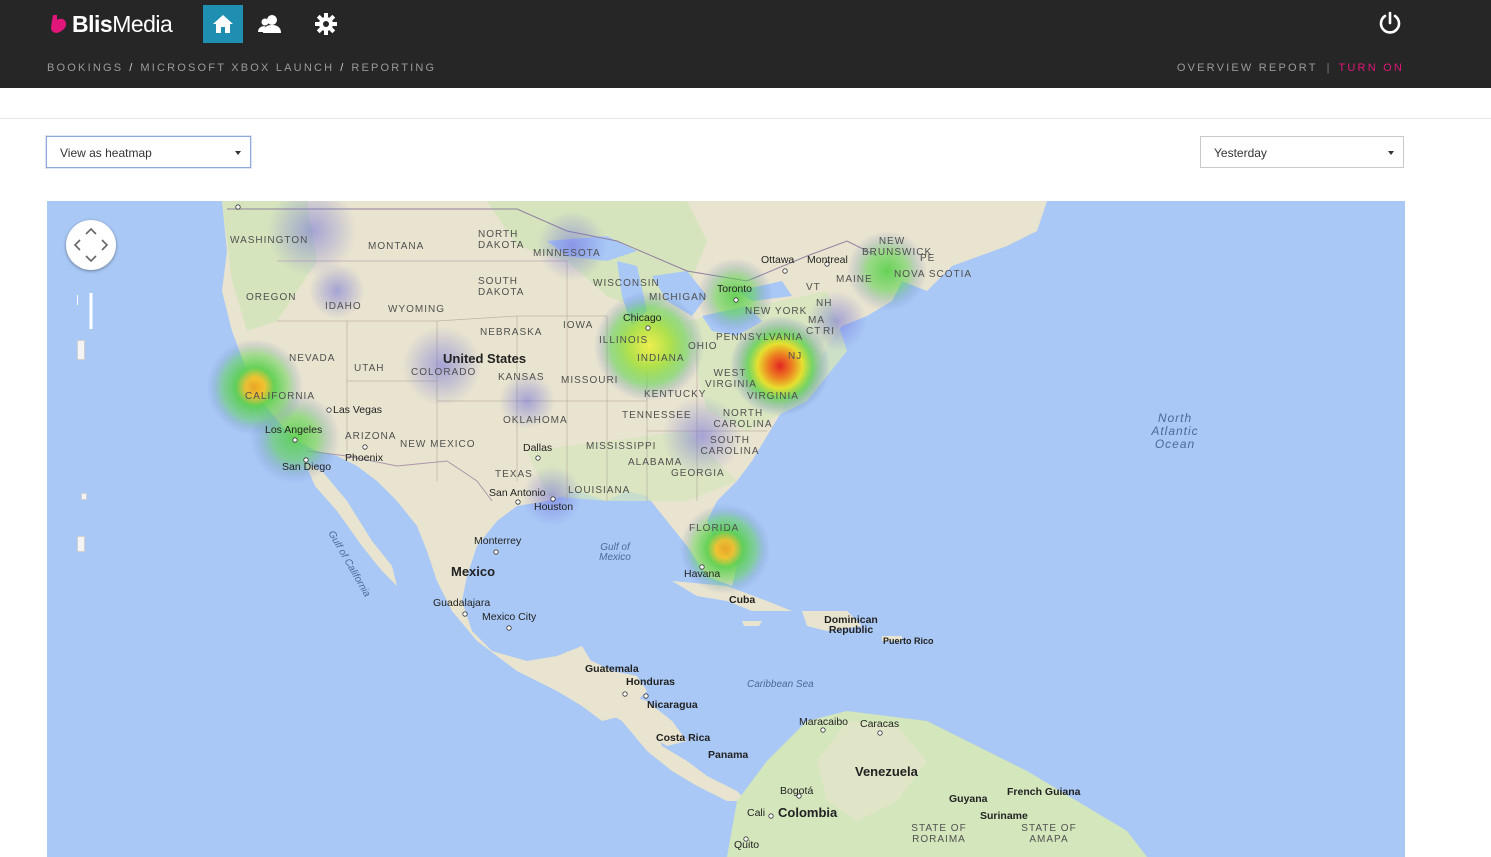 This screenshot has width=1491, height=857. What do you see at coordinates (968, 799) in the screenshot?
I see `city-label: Guyana` at bounding box center [968, 799].